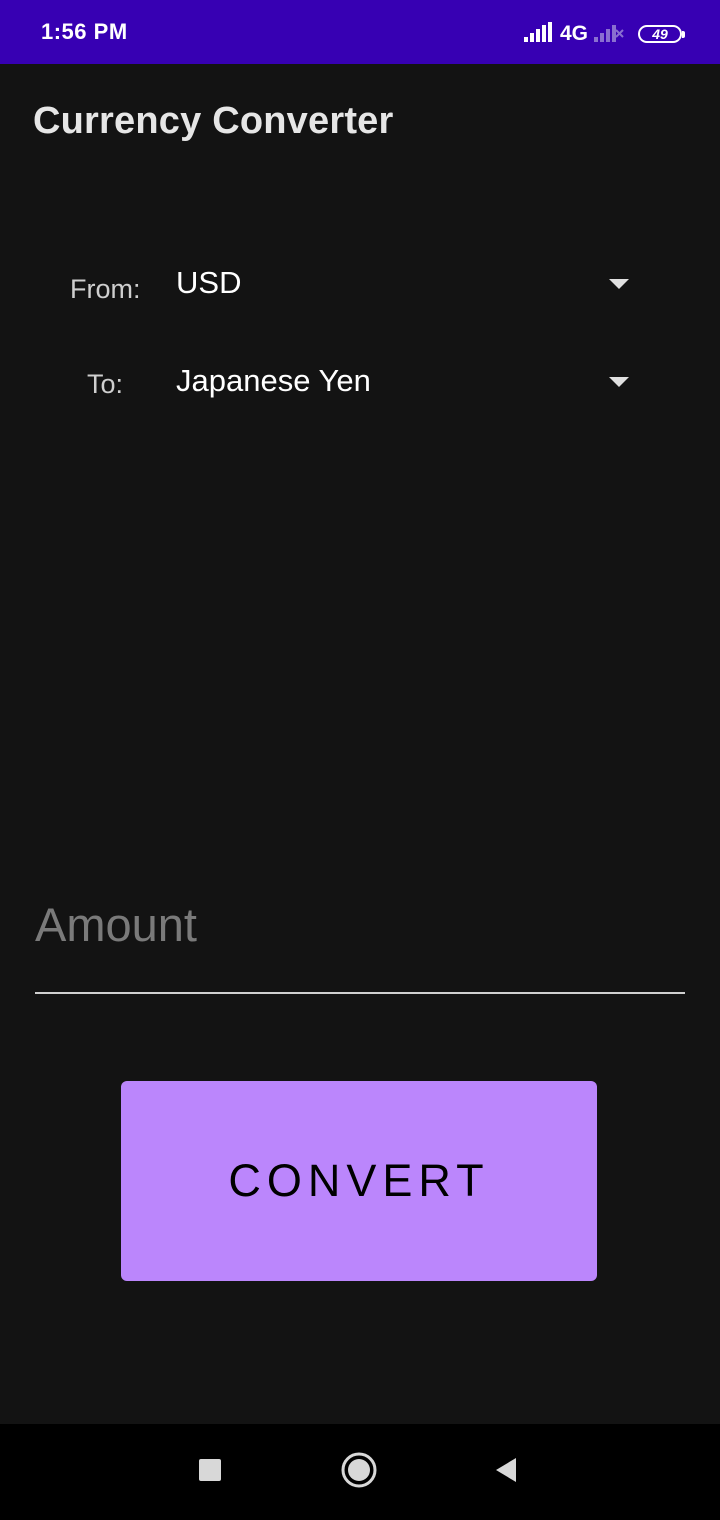 Image resolution: width=720 pixels, height=1520 pixels. Describe the element at coordinates (105, 384) in the screenshot. I see `to-label: To:` at that location.